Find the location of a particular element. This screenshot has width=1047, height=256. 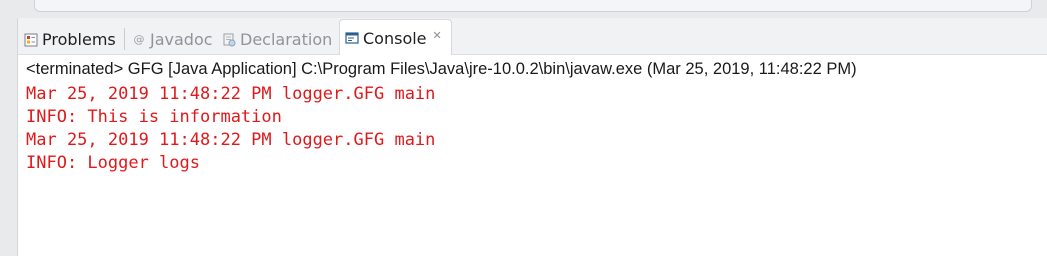

console-output-line: INFO: Logger logs is located at coordinates (113, 163).